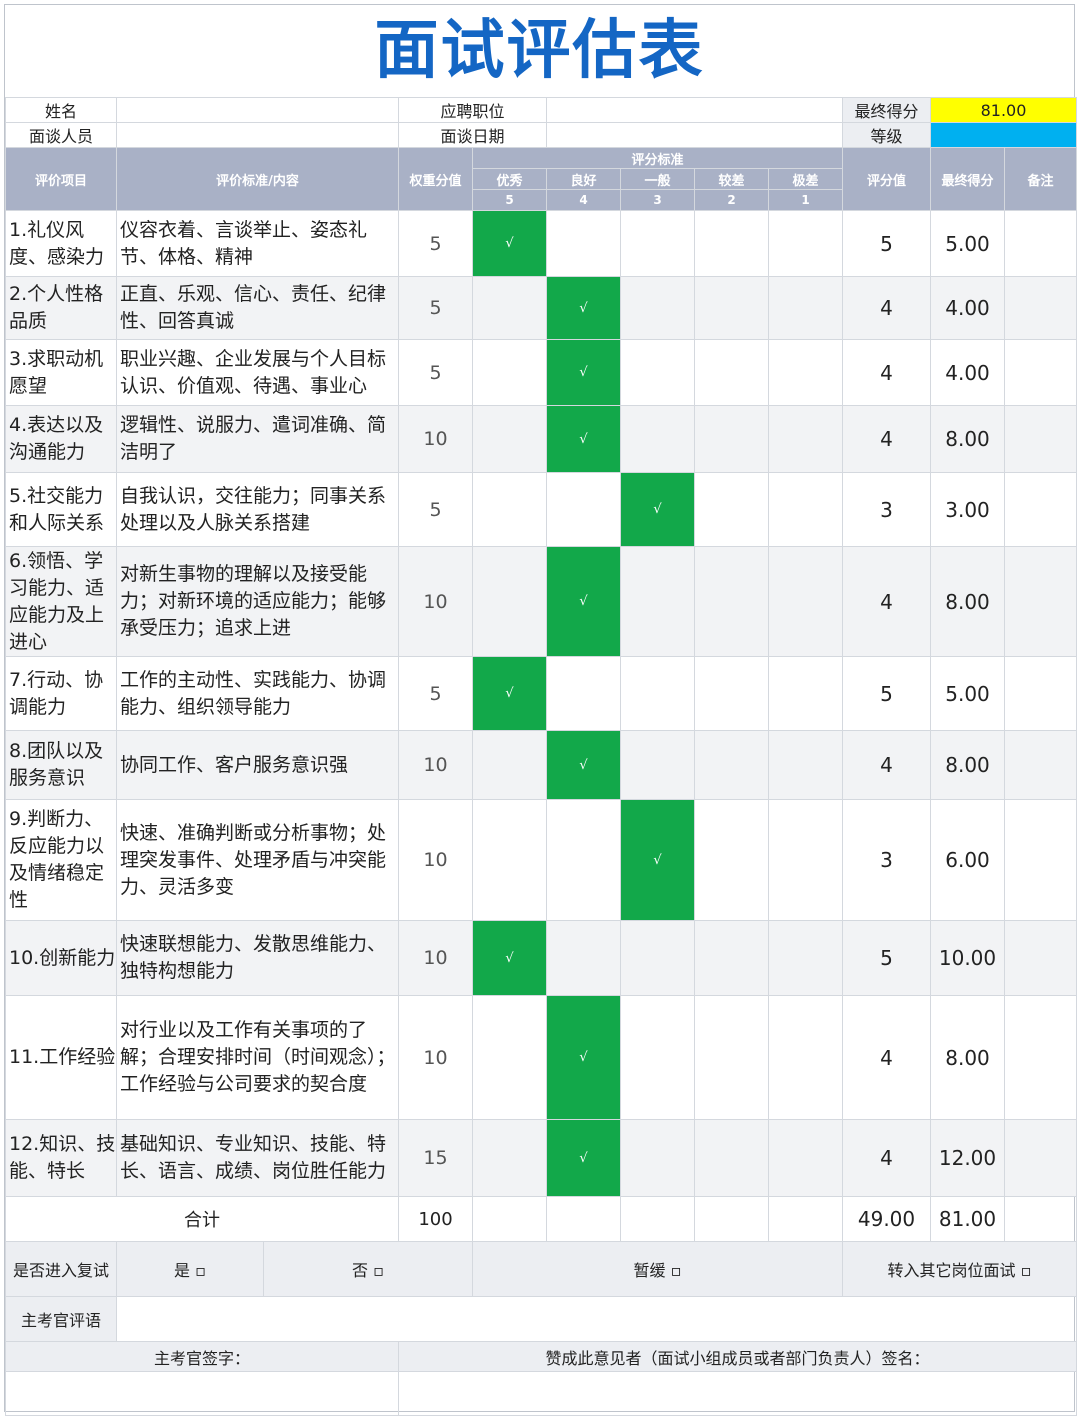 Image resolution: width=1080 pixels, height=1417 pixels. What do you see at coordinates (695, 110) in the screenshot?
I see `position-field` at bounding box center [695, 110].